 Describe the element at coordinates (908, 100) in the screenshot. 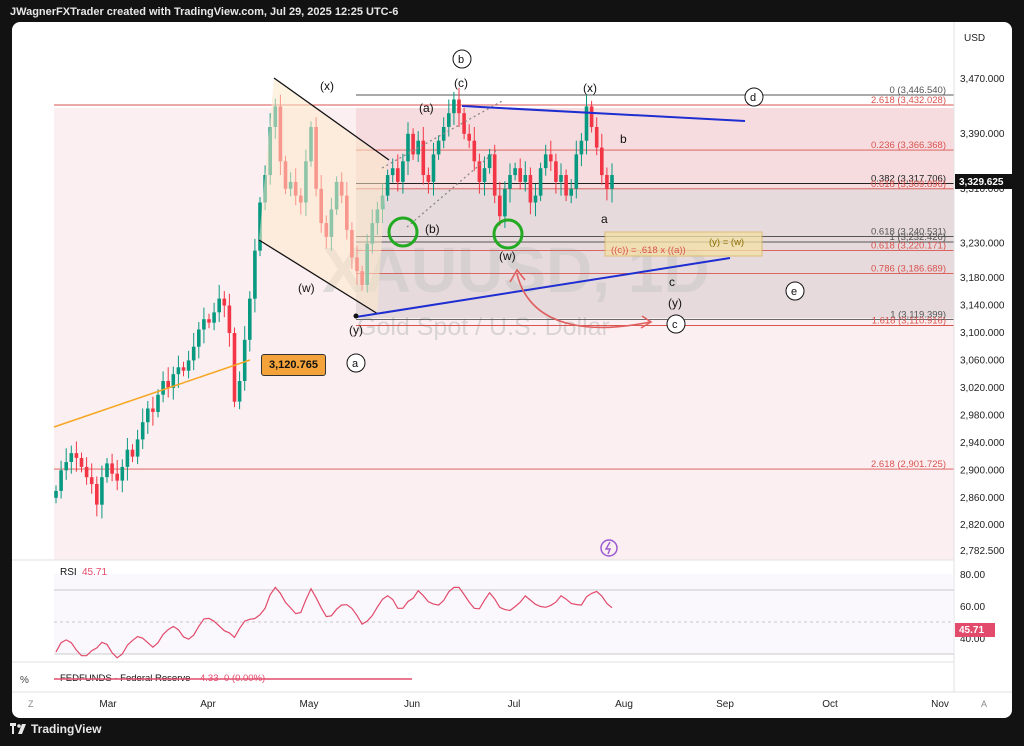

I see `fib-label-1: 2.618 (3,432.028)` at that location.